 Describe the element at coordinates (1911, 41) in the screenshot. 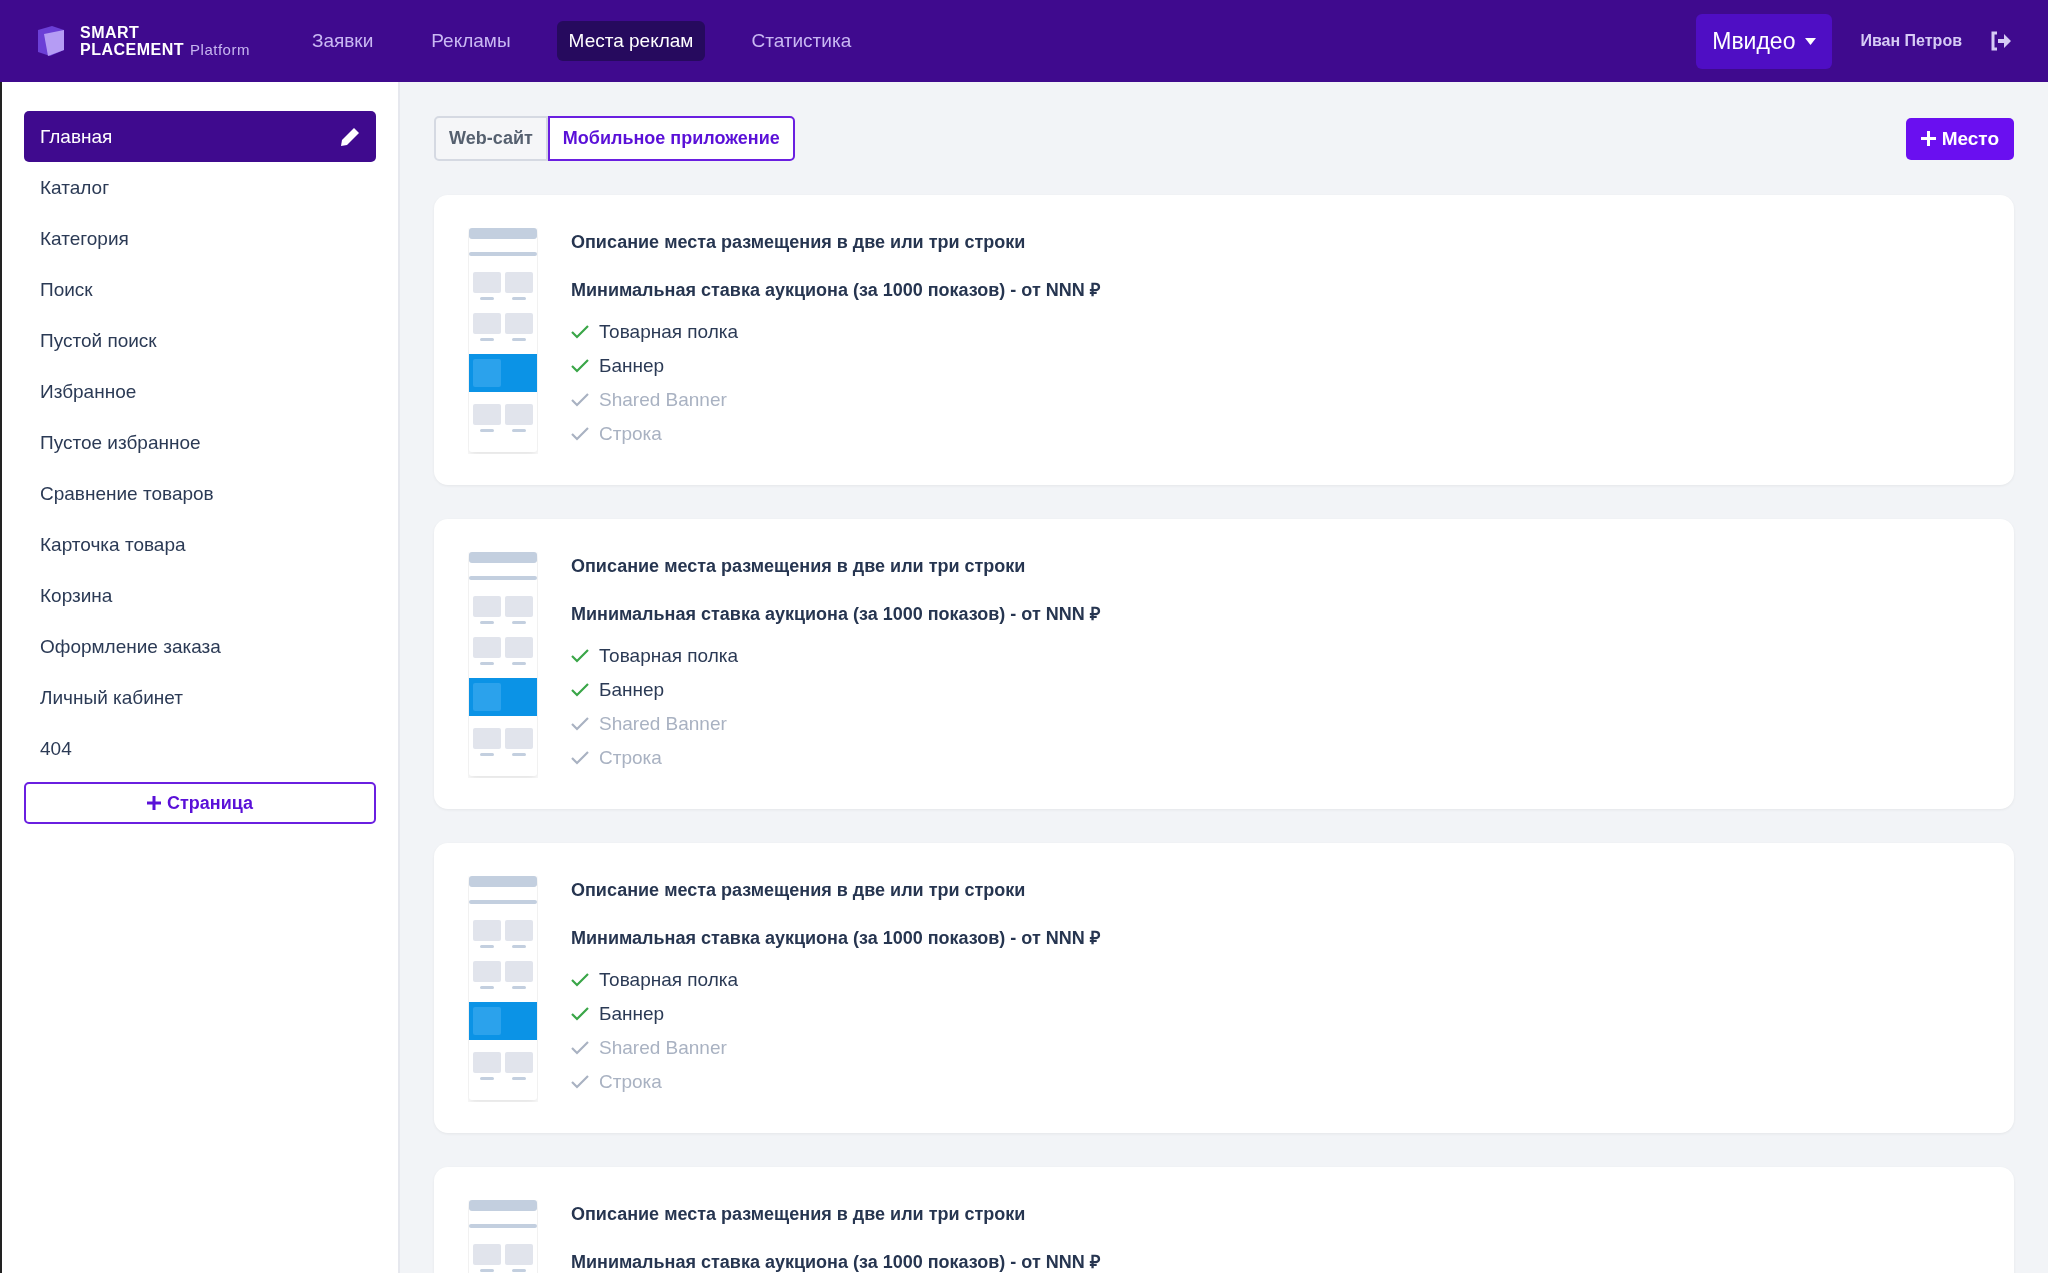

I see `user-name: Иван Петров` at that location.